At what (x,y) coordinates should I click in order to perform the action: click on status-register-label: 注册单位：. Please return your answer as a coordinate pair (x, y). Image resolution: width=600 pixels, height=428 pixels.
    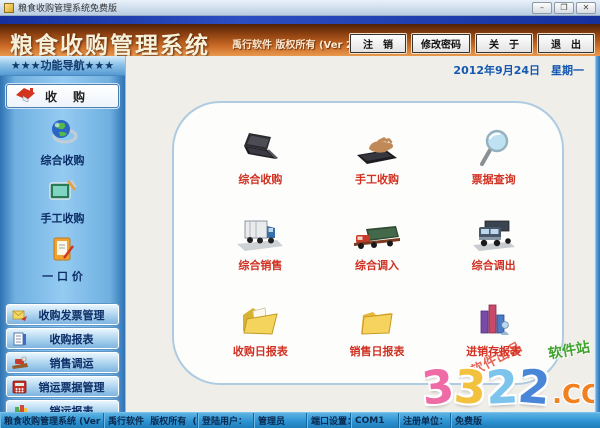
    Looking at the image, I should click on (425, 420).